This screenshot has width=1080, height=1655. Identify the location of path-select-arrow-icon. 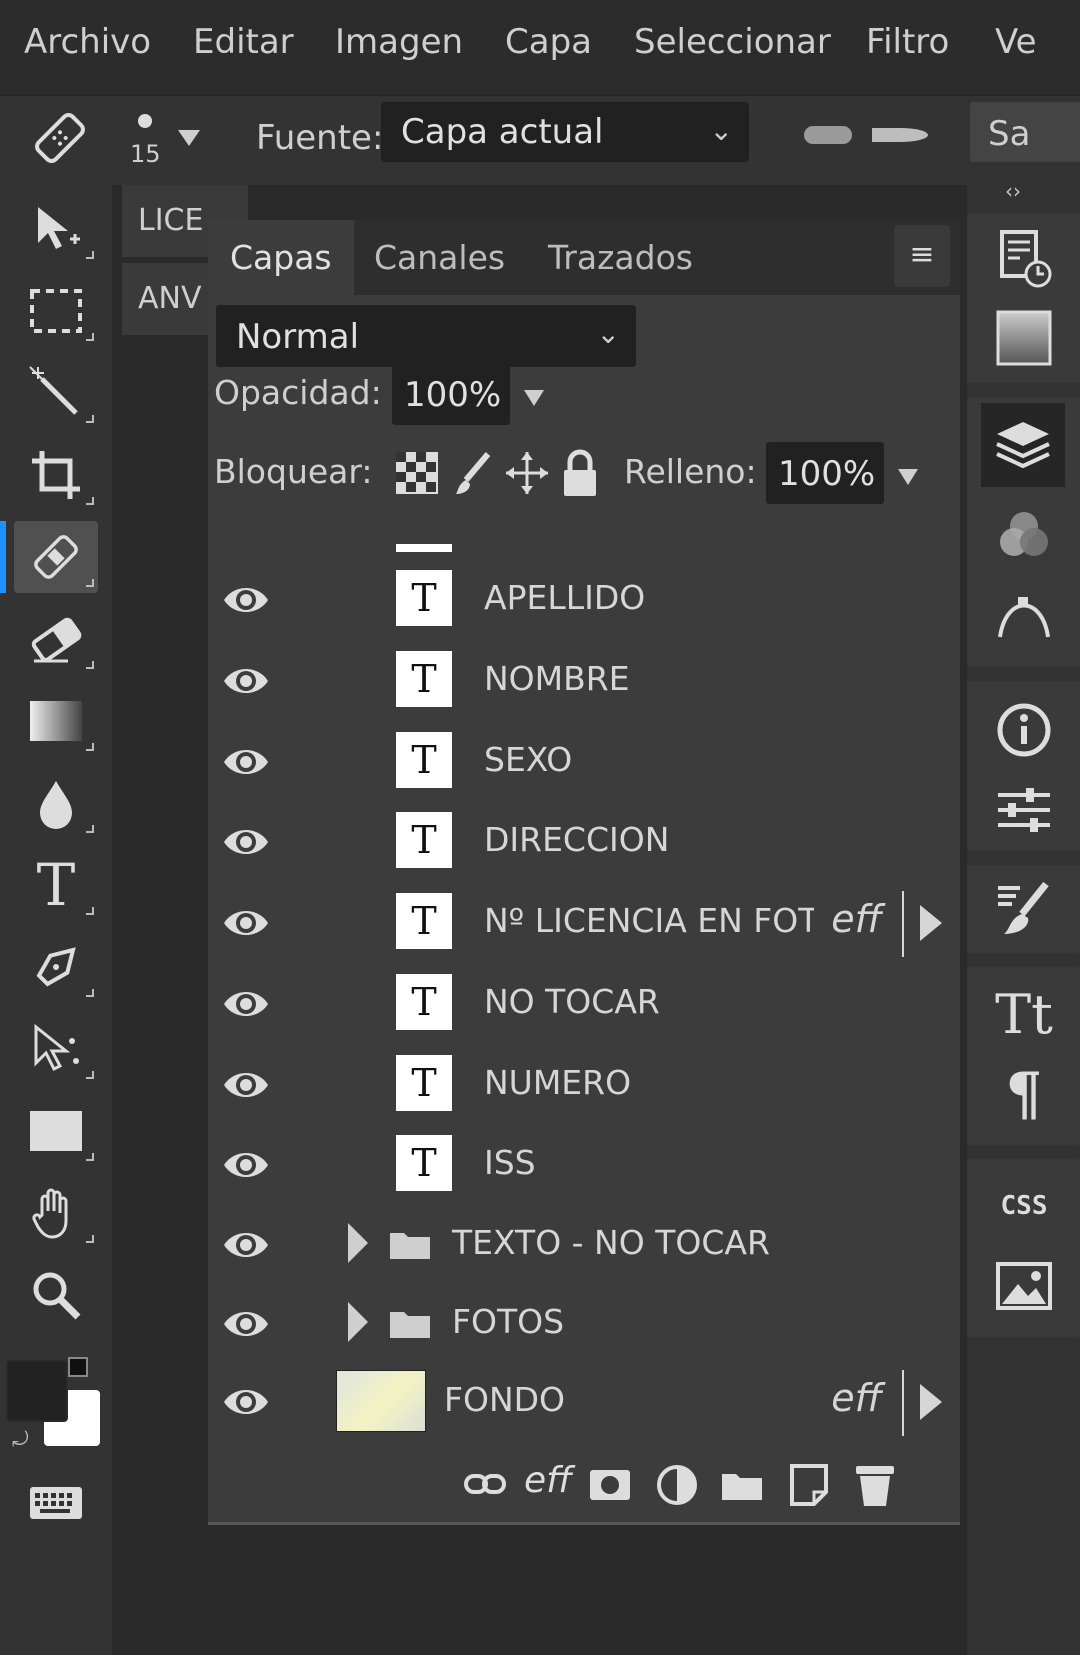
(56, 1047).